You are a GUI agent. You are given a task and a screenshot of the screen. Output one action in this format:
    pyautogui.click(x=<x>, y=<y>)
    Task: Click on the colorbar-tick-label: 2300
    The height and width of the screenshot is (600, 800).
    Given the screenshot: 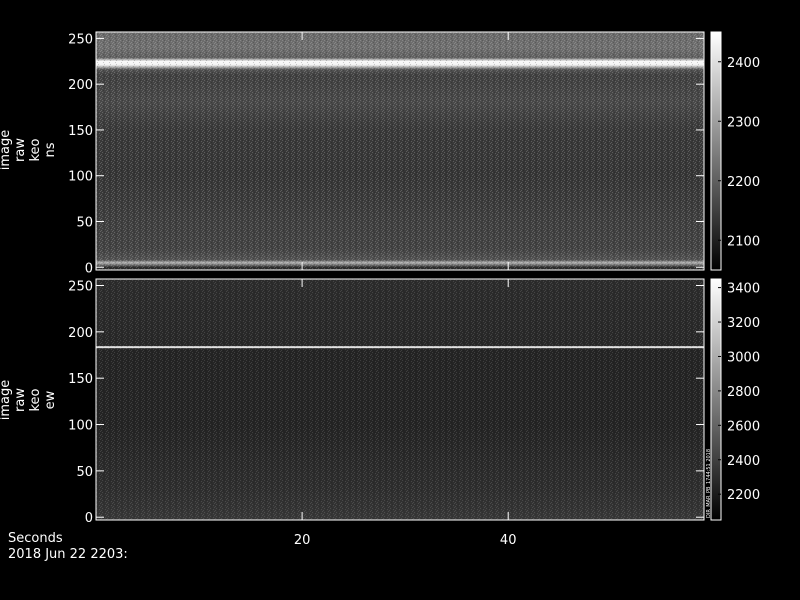 What is the action you would take?
    pyautogui.click(x=743, y=122)
    